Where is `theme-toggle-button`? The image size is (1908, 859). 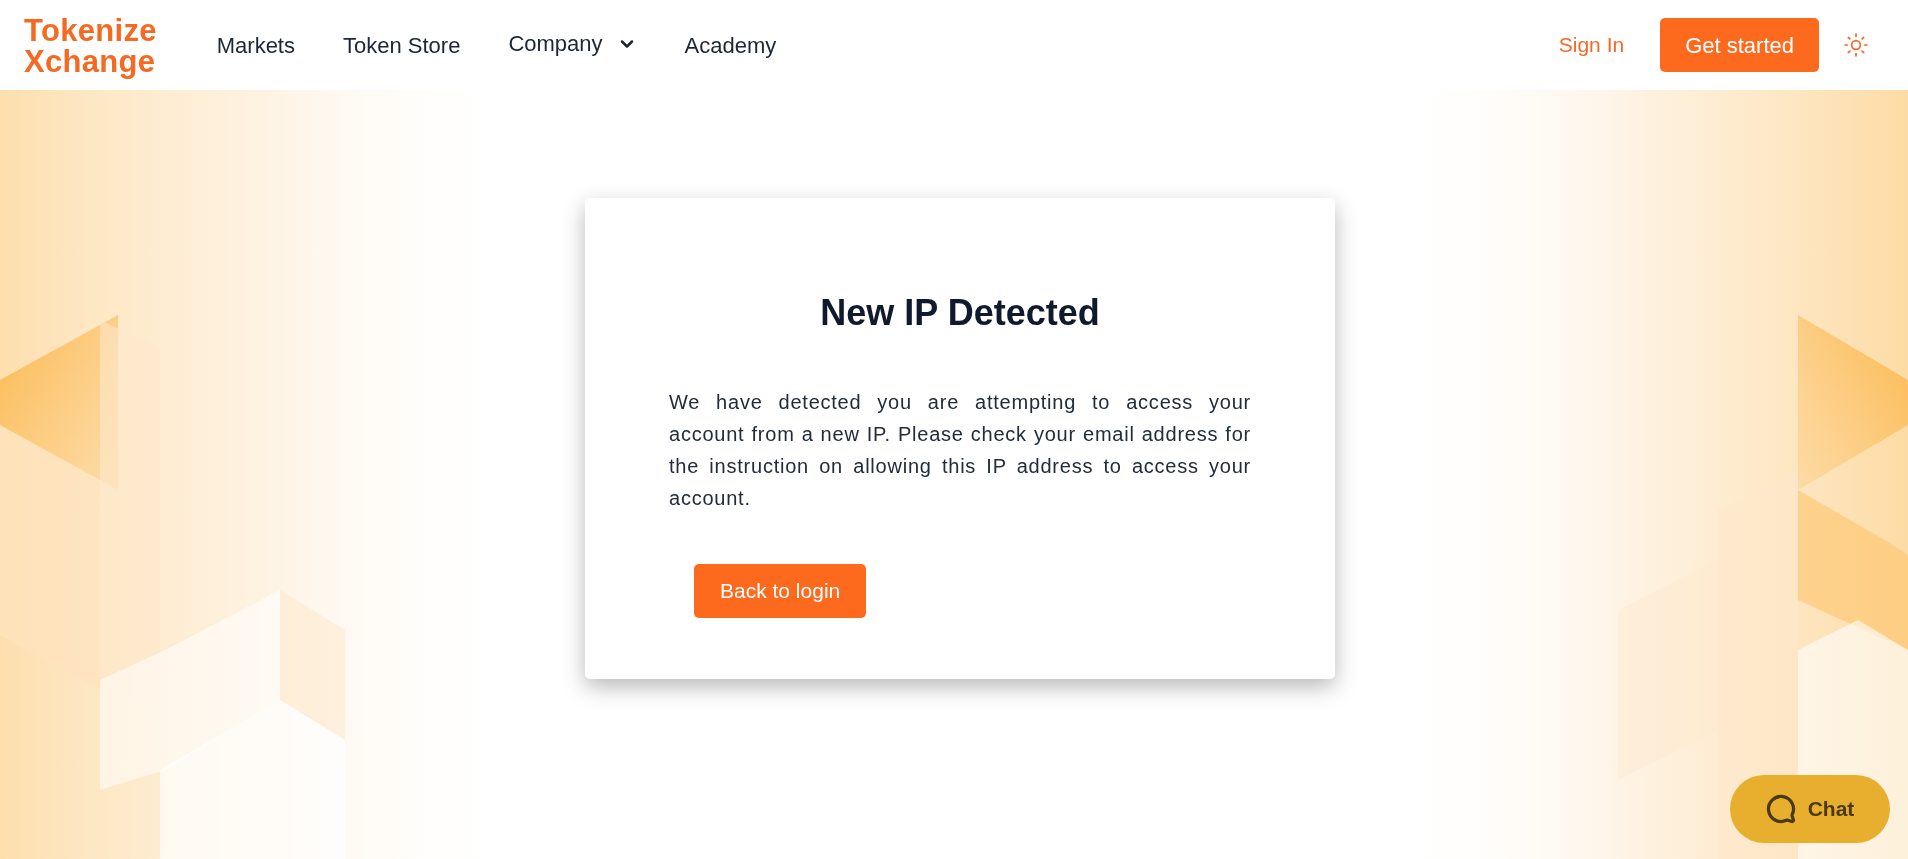 theme-toggle-button is located at coordinates (1856, 45).